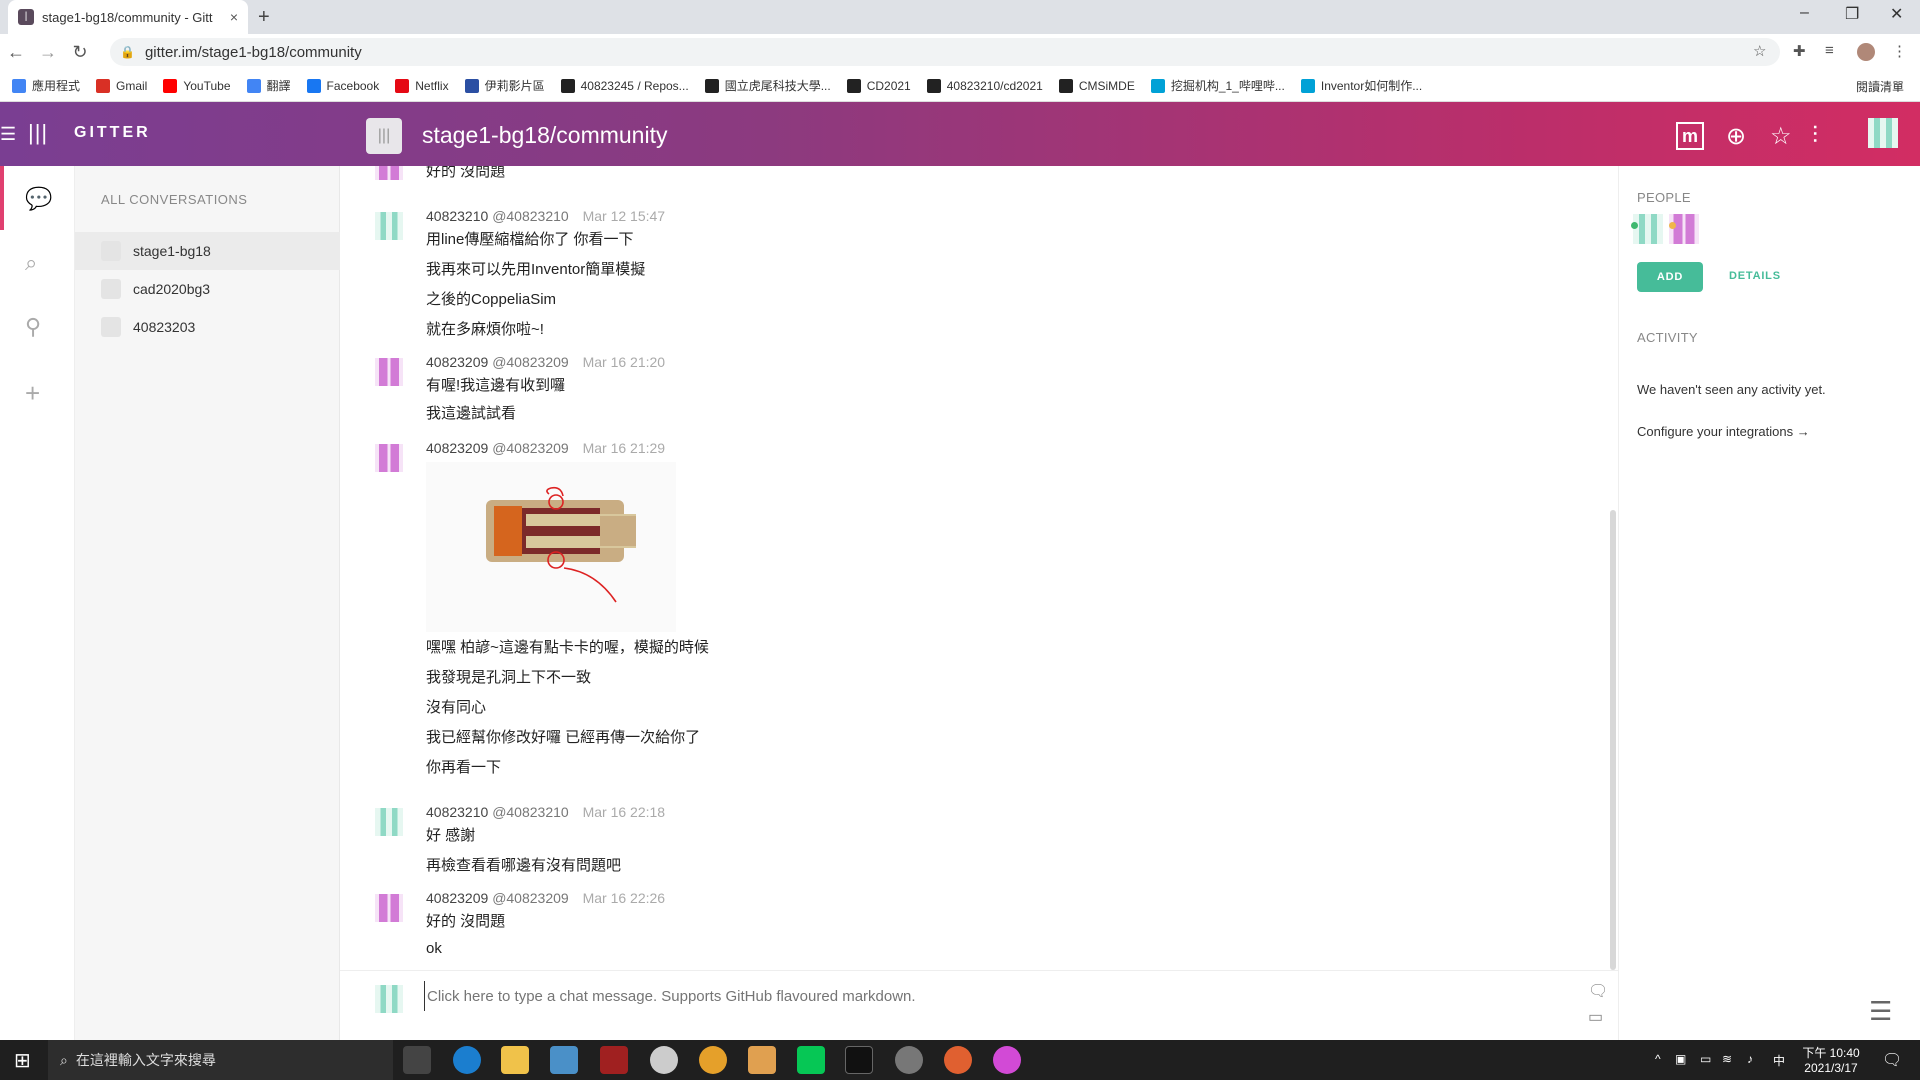  Describe the element at coordinates (1880, 86) in the screenshot. I see `reading-list-button: 閱讀清單` at that location.